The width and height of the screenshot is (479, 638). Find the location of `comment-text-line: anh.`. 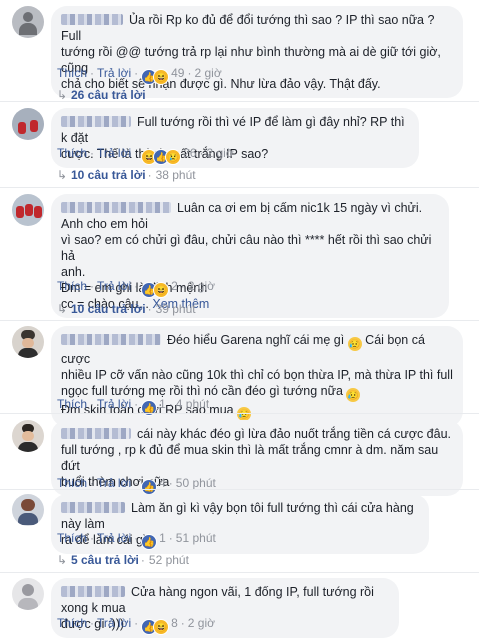

comment-text-line: anh. is located at coordinates (73, 272).